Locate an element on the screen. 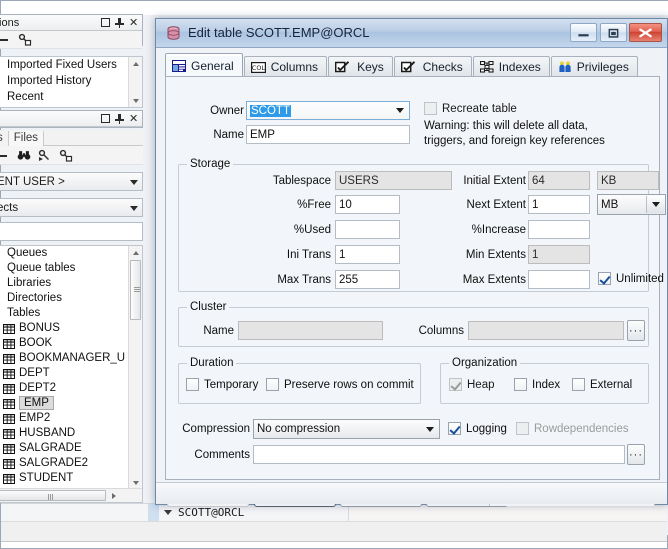 The width and height of the screenshot is (668, 549). tab-columns: COL Columns is located at coordinates (285, 66).